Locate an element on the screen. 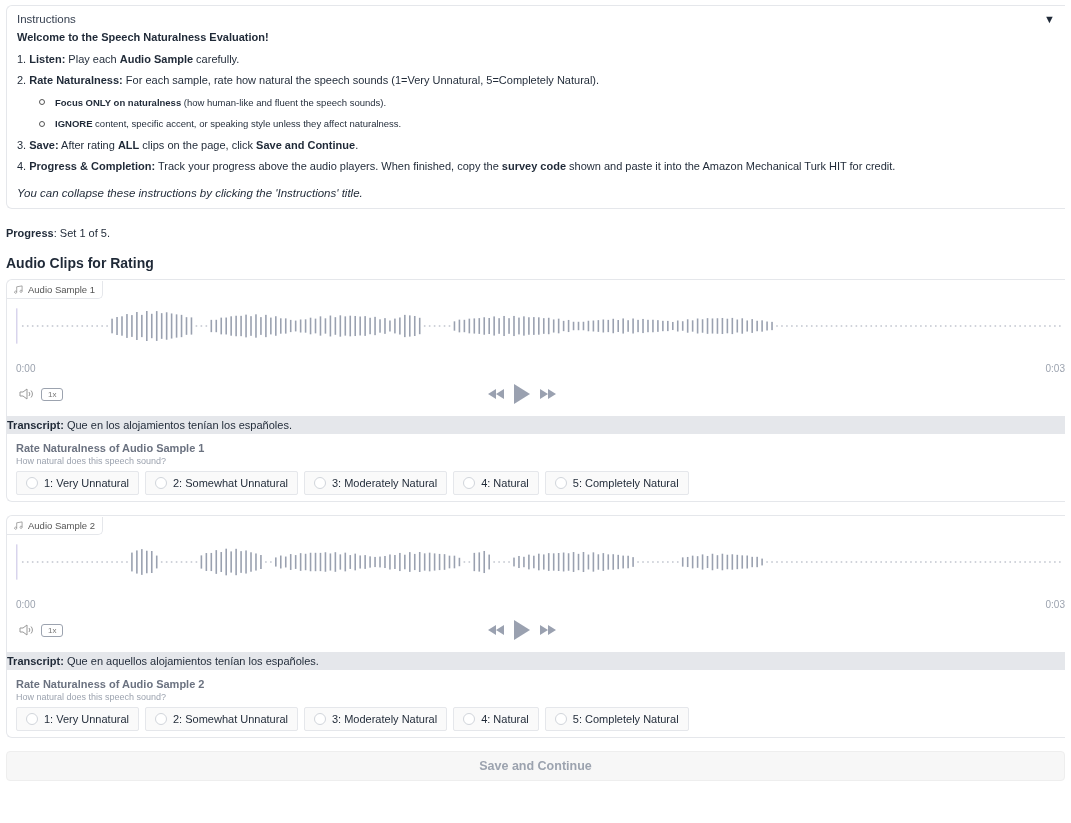  rating-title: Rate Naturalness of Audio Sample 2 is located at coordinates (111, 684).